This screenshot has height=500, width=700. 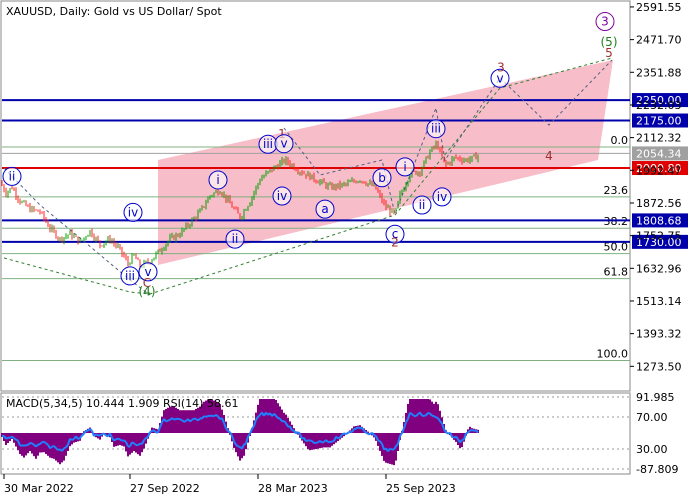 I want to click on y-tick-label: 2471.70, so click(x=659, y=40).